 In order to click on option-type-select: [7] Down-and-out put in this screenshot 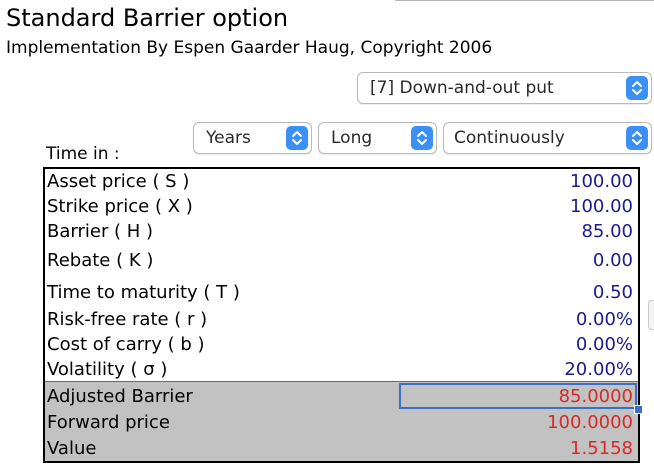, I will do `click(504, 88)`.